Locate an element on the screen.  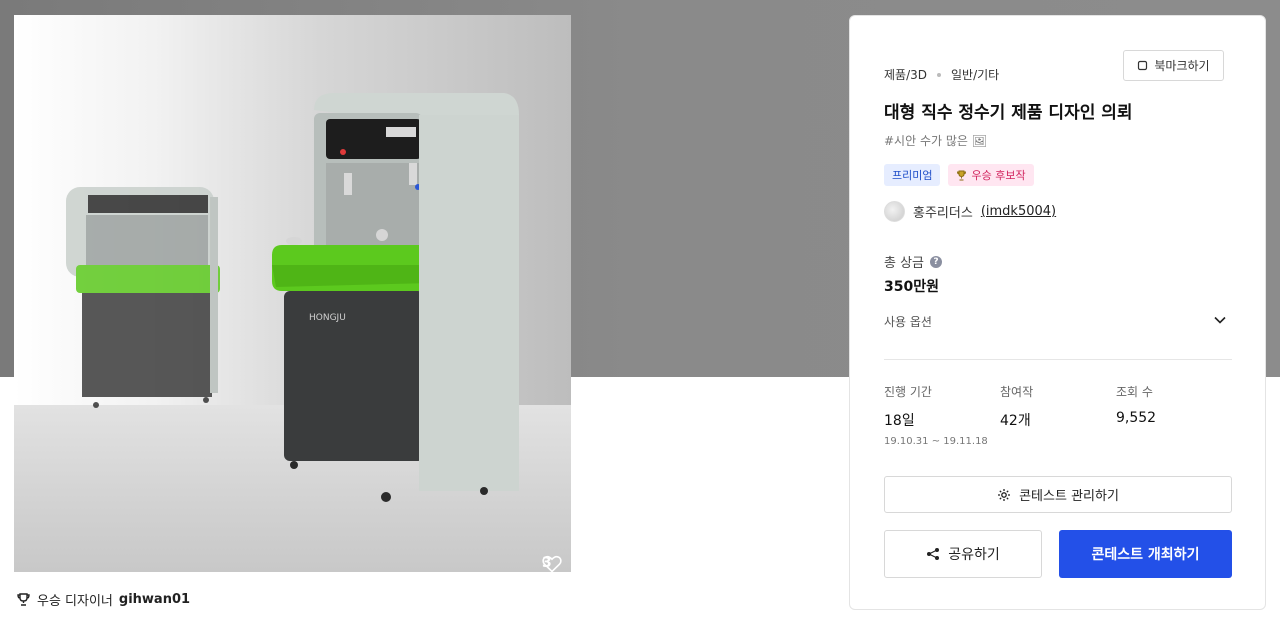
share-icon is located at coordinates (933, 554).